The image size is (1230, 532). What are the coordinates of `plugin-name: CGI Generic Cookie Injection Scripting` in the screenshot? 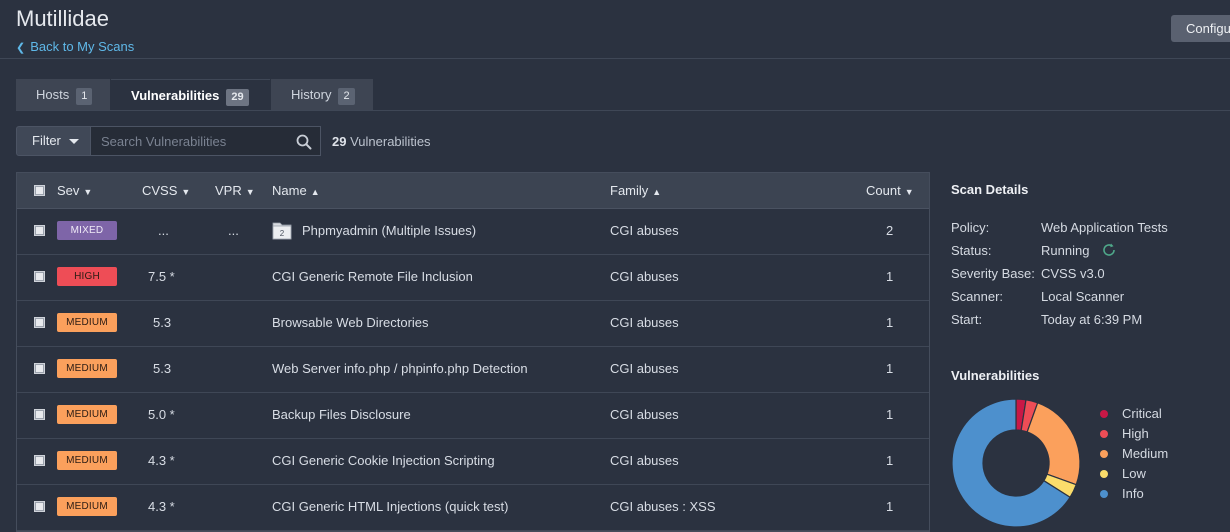 It's located at (383, 460).